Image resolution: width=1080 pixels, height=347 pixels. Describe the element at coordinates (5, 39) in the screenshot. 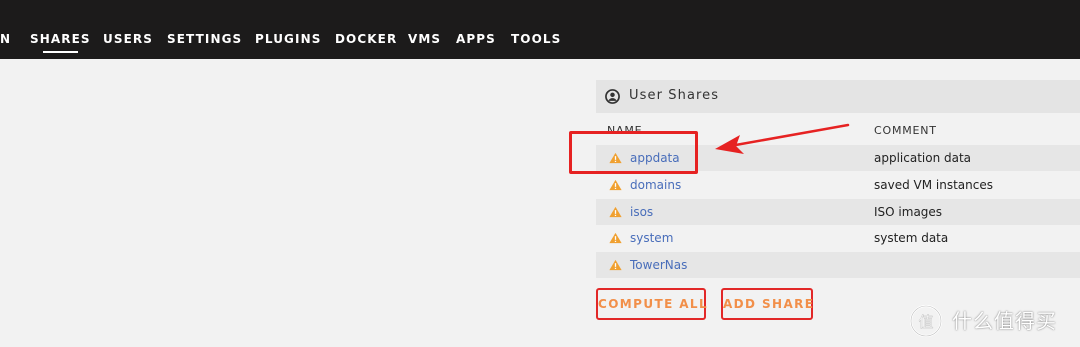

I see `nav-item-main: N` at that location.